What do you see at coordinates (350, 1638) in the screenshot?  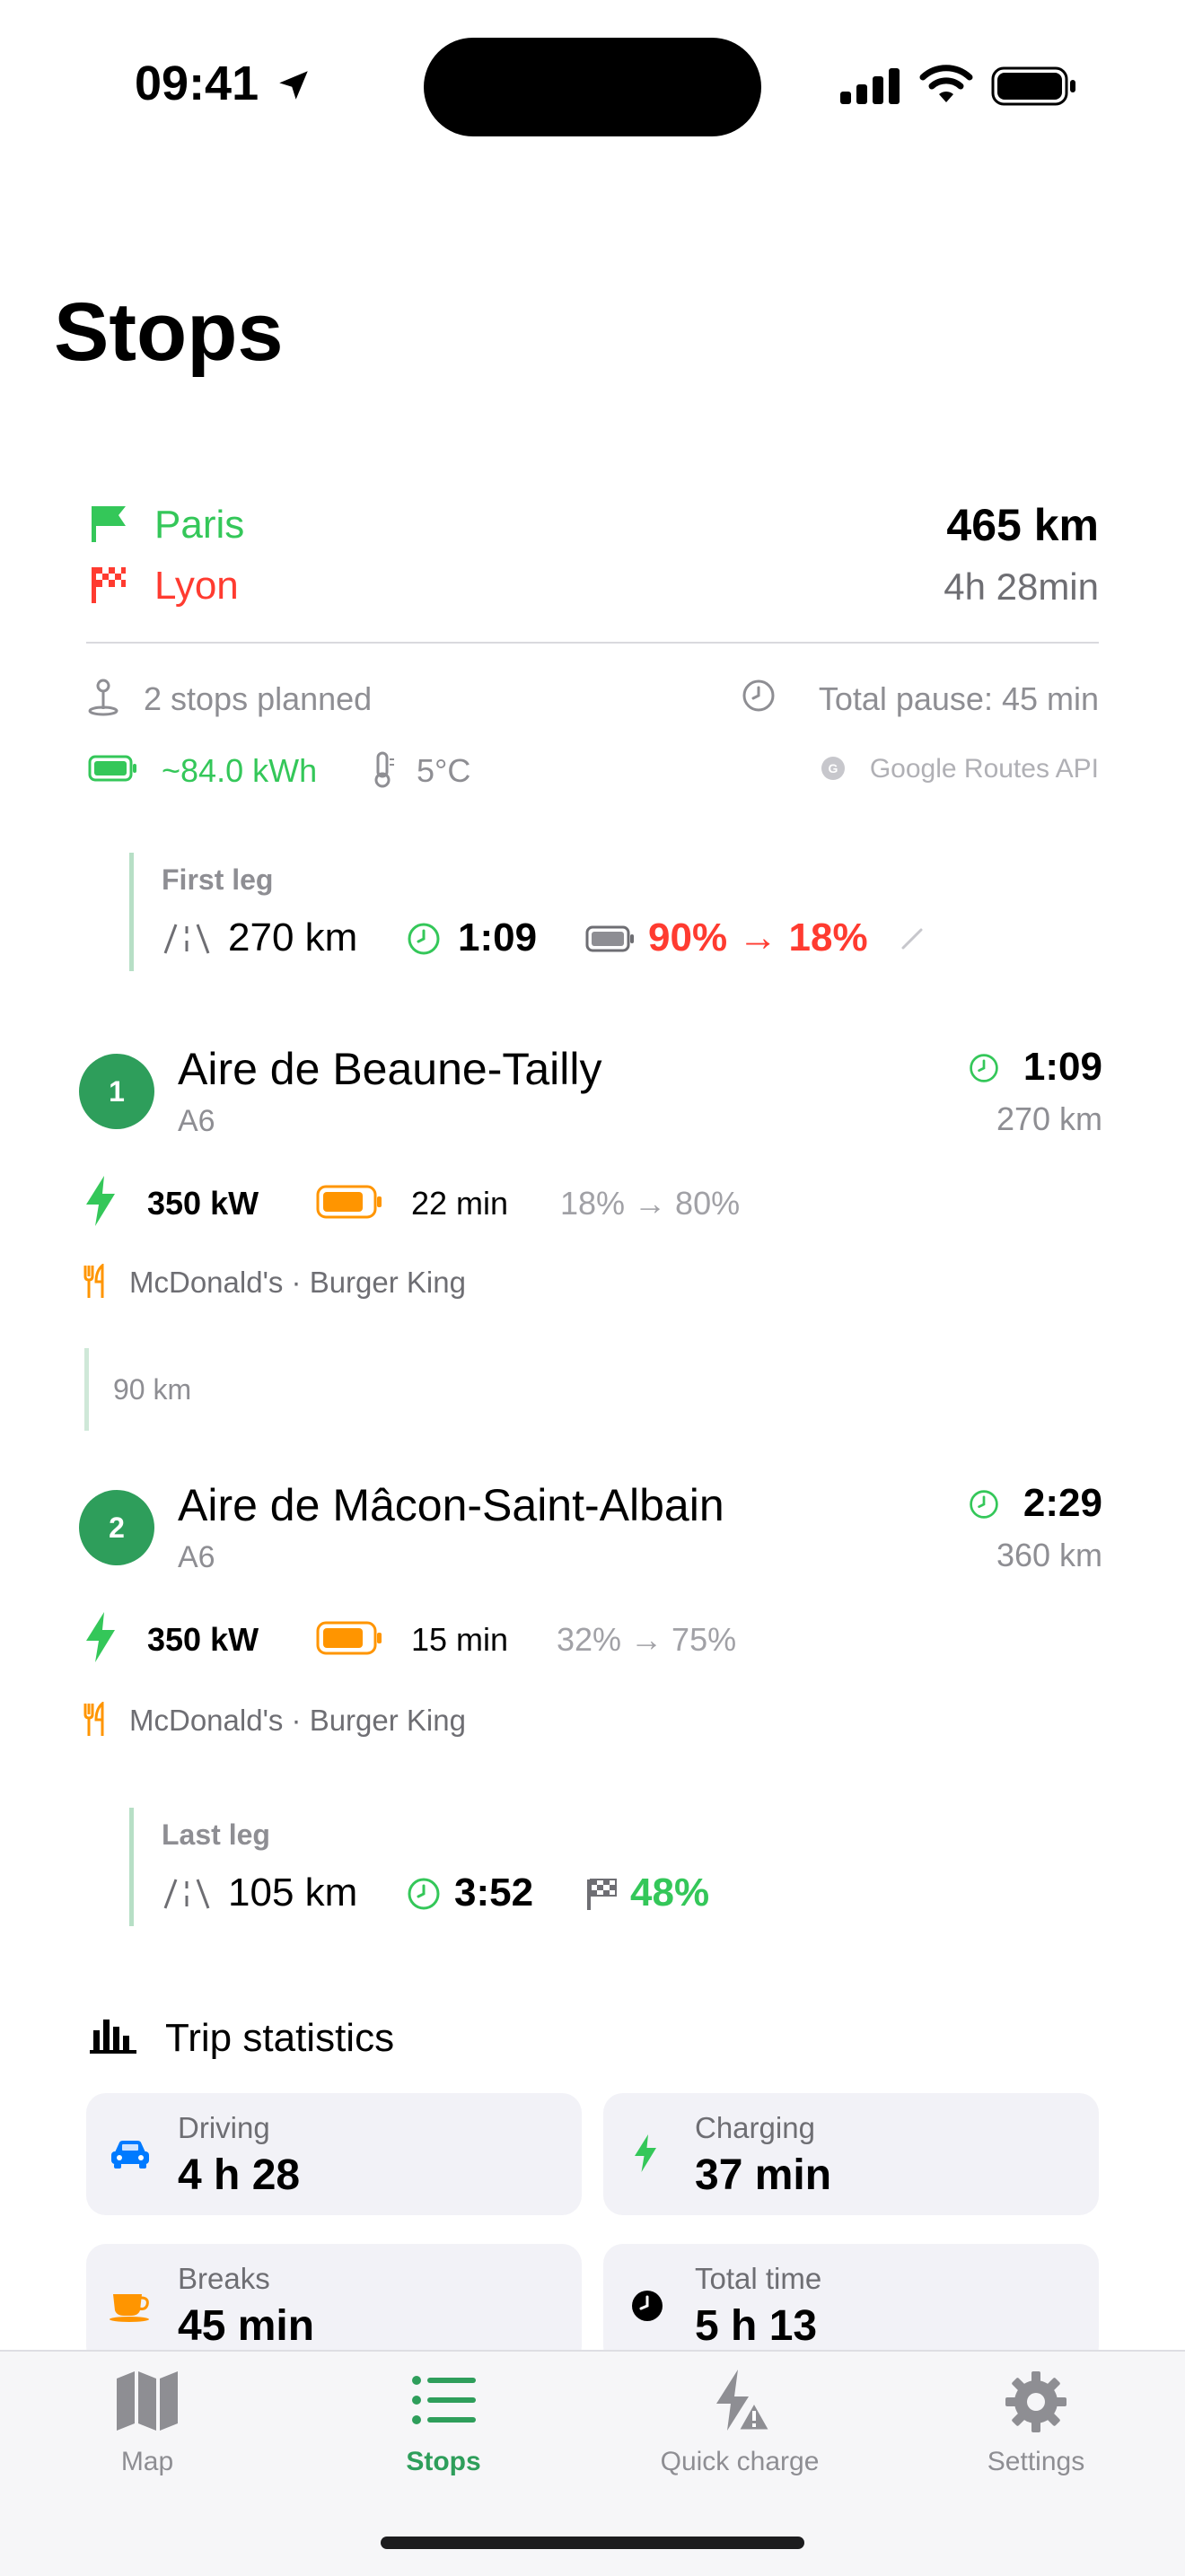 I see `battery-charging-icon` at bounding box center [350, 1638].